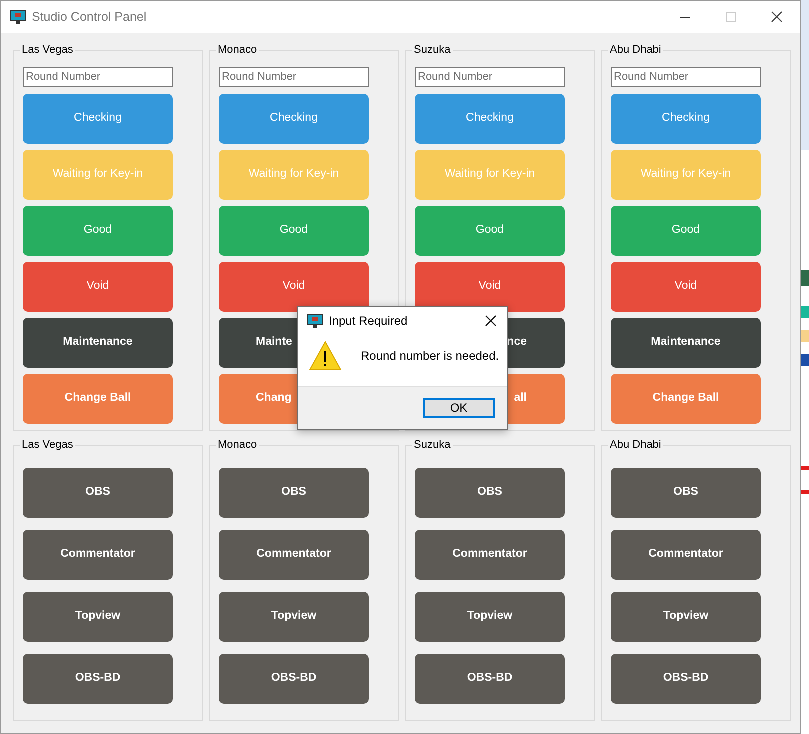  What do you see at coordinates (325, 356) in the screenshot?
I see `warning-icon` at bounding box center [325, 356].